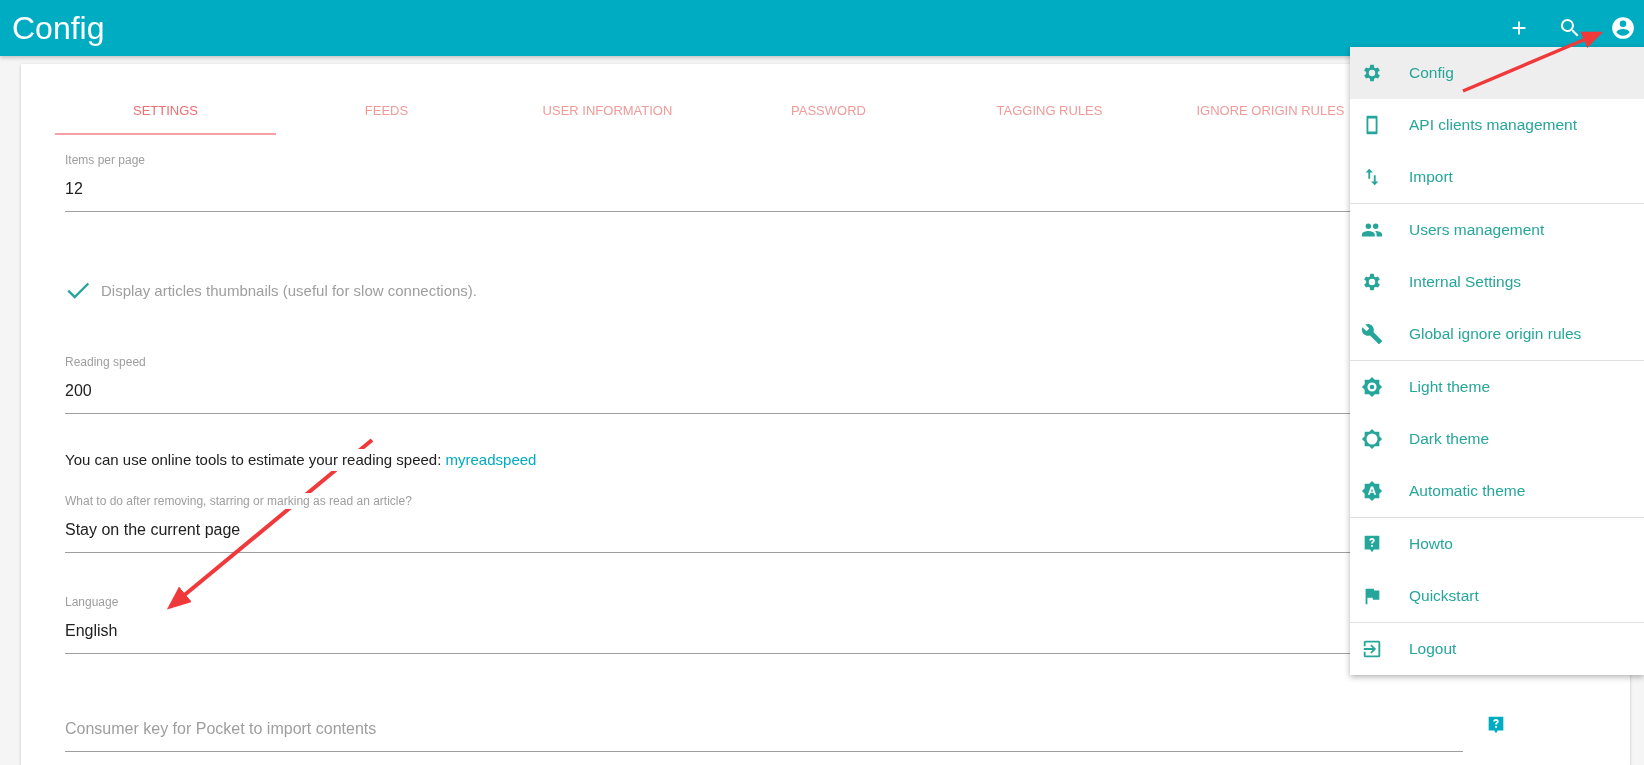 This screenshot has height=765, width=1644. What do you see at coordinates (1431, 177) in the screenshot?
I see `menu-item-label: Import` at bounding box center [1431, 177].